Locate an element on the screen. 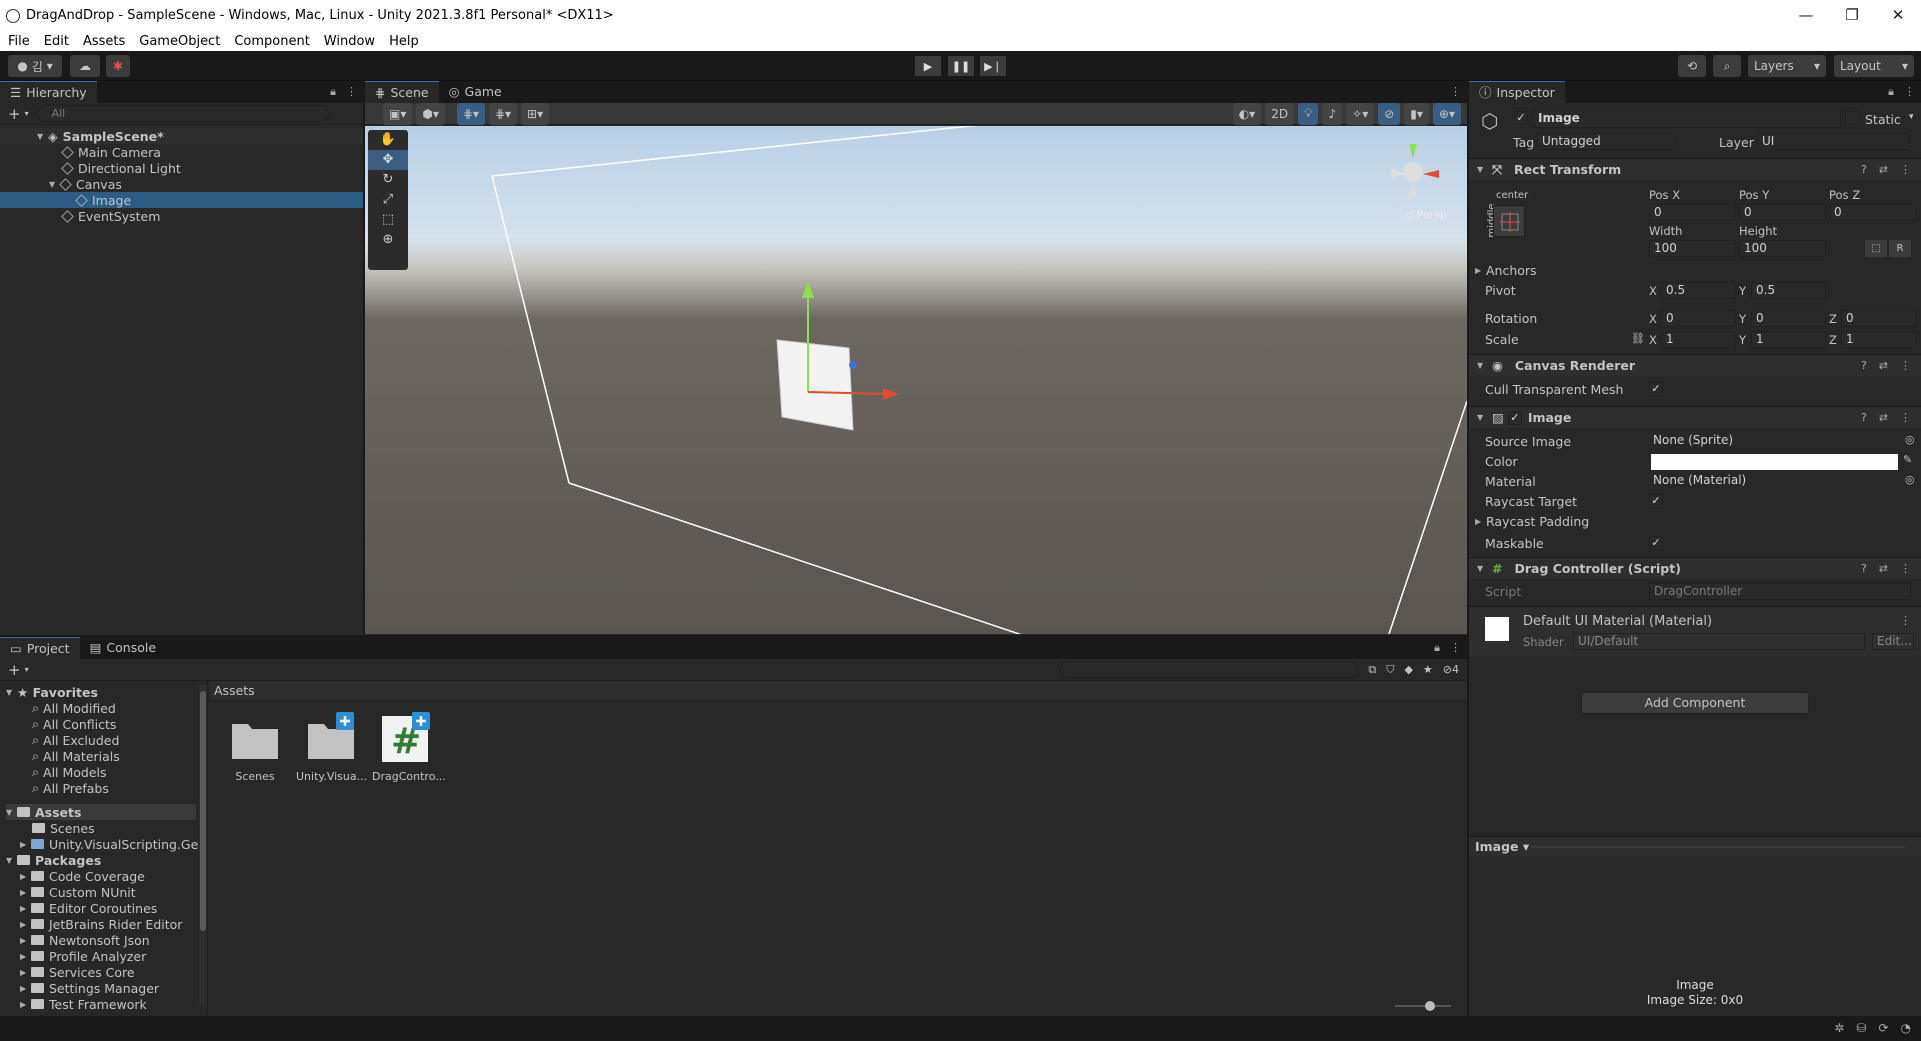 The image size is (1921, 1041). list-item: ▶ Unity.VisualScripting.Gen is located at coordinates (113, 844).